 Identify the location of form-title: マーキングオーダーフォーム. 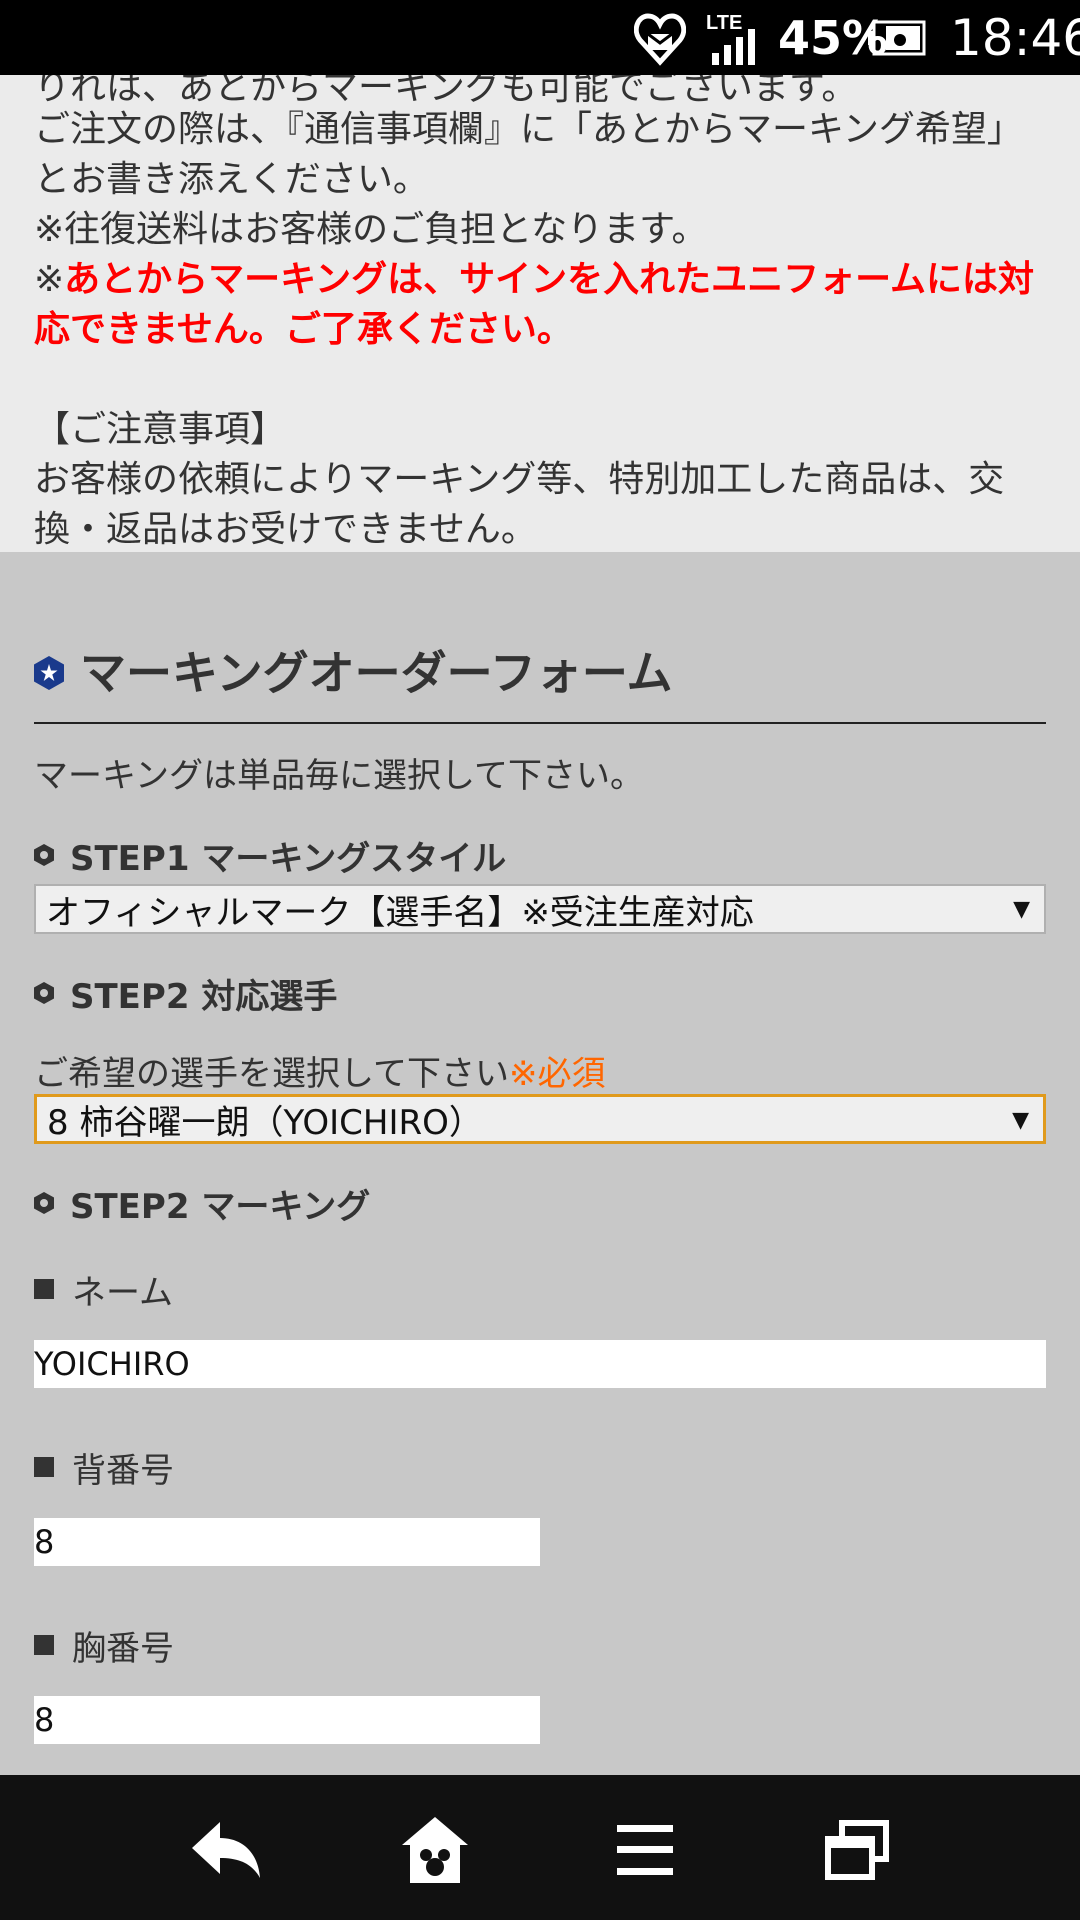
(376, 673).